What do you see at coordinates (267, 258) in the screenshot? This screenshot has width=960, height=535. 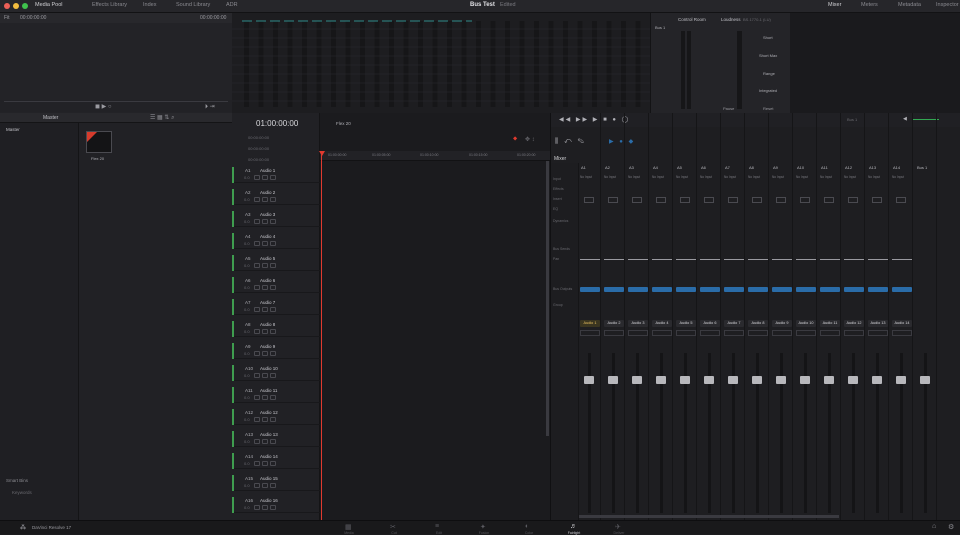 I see `track-name: Audio 5` at bounding box center [267, 258].